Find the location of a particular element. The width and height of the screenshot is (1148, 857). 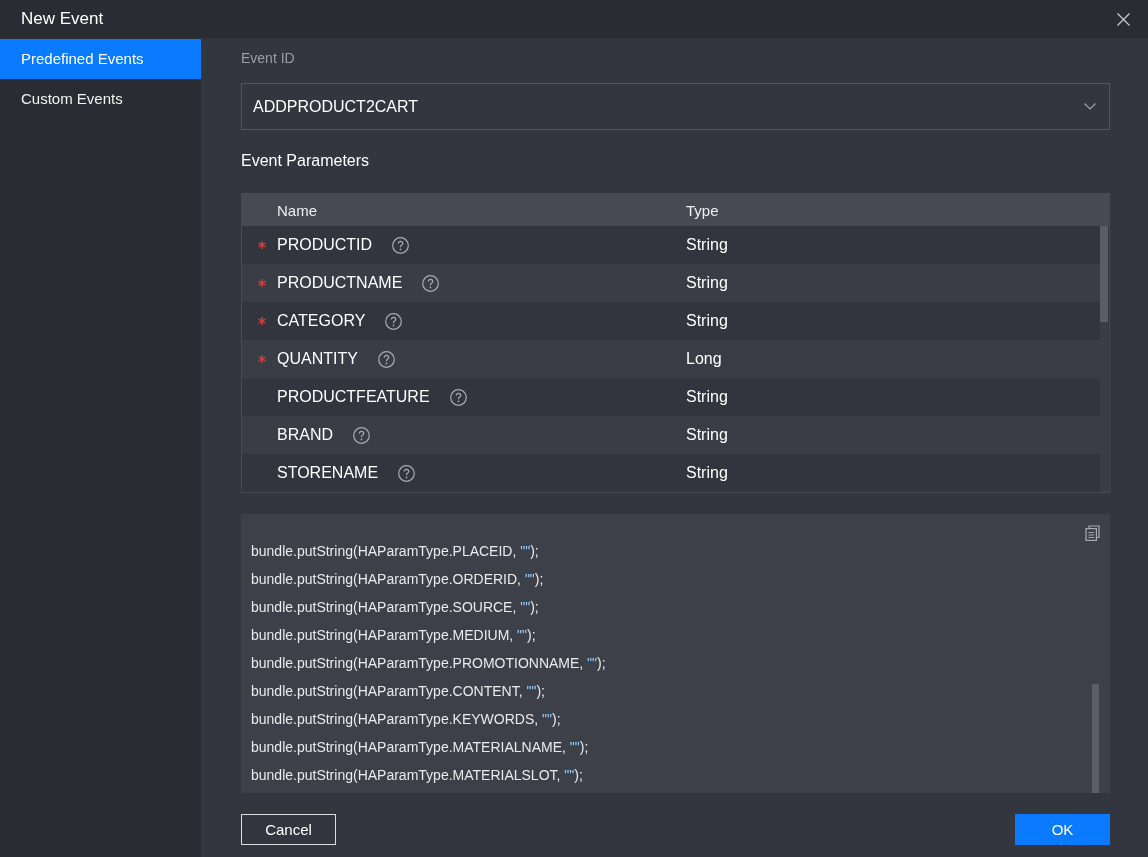

code-line: bundle.putString(HAParamType.MATERIALNAME, ""); is located at coordinates (420, 747).